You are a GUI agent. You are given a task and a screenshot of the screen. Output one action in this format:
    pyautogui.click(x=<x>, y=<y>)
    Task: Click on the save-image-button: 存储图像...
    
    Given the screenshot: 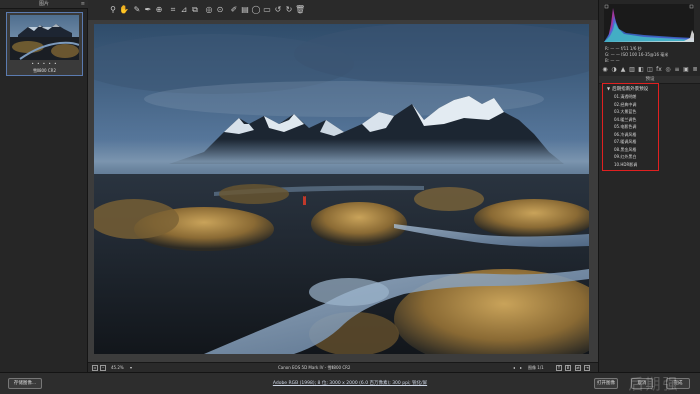 What is the action you would take?
    pyautogui.click(x=25, y=383)
    